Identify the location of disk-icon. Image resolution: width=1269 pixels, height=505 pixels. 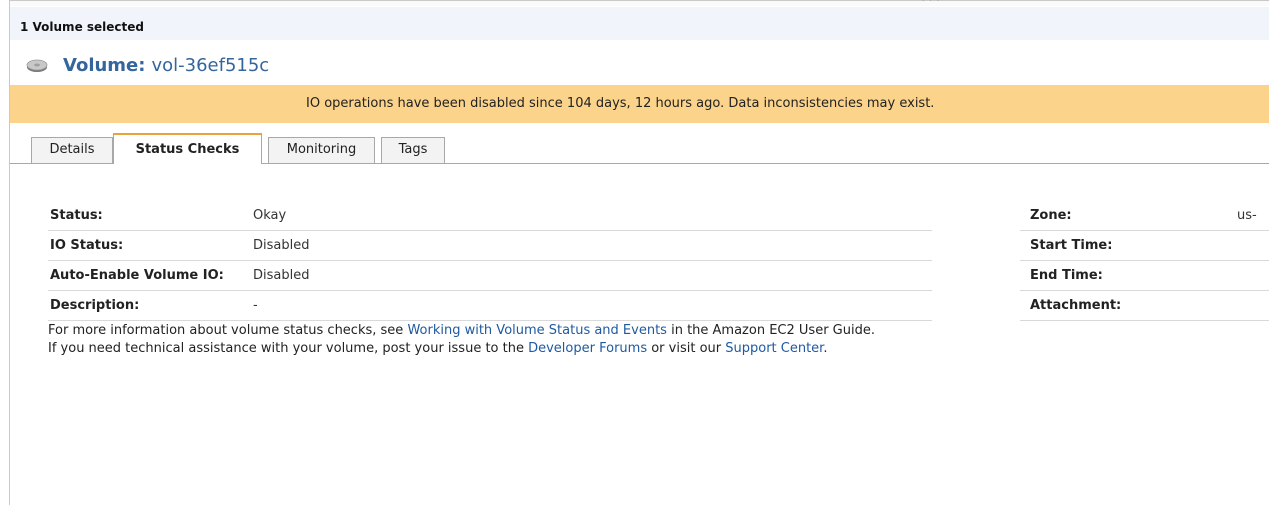
(37, 65).